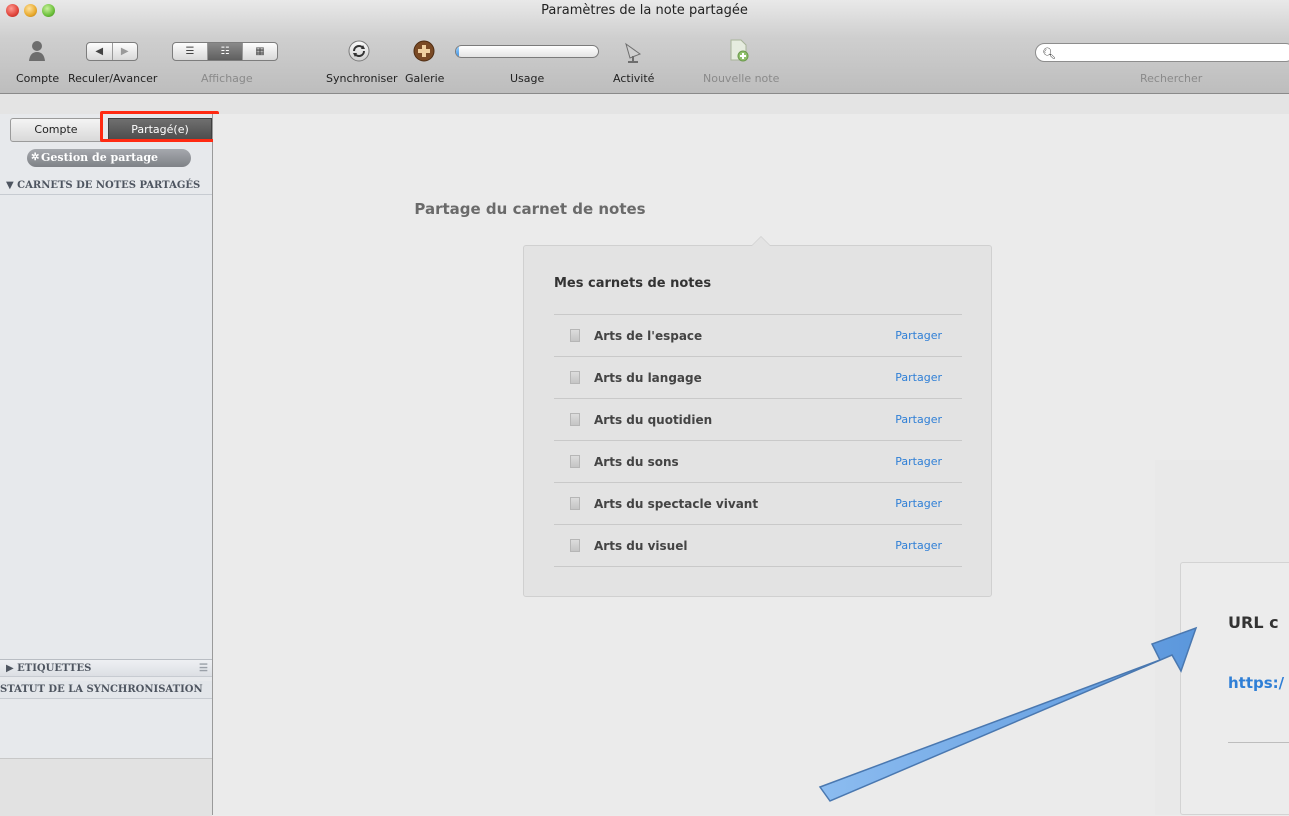  Describe the element at coordinates (739, 51) in the screenshot. I see `new-note-icon` at that location.